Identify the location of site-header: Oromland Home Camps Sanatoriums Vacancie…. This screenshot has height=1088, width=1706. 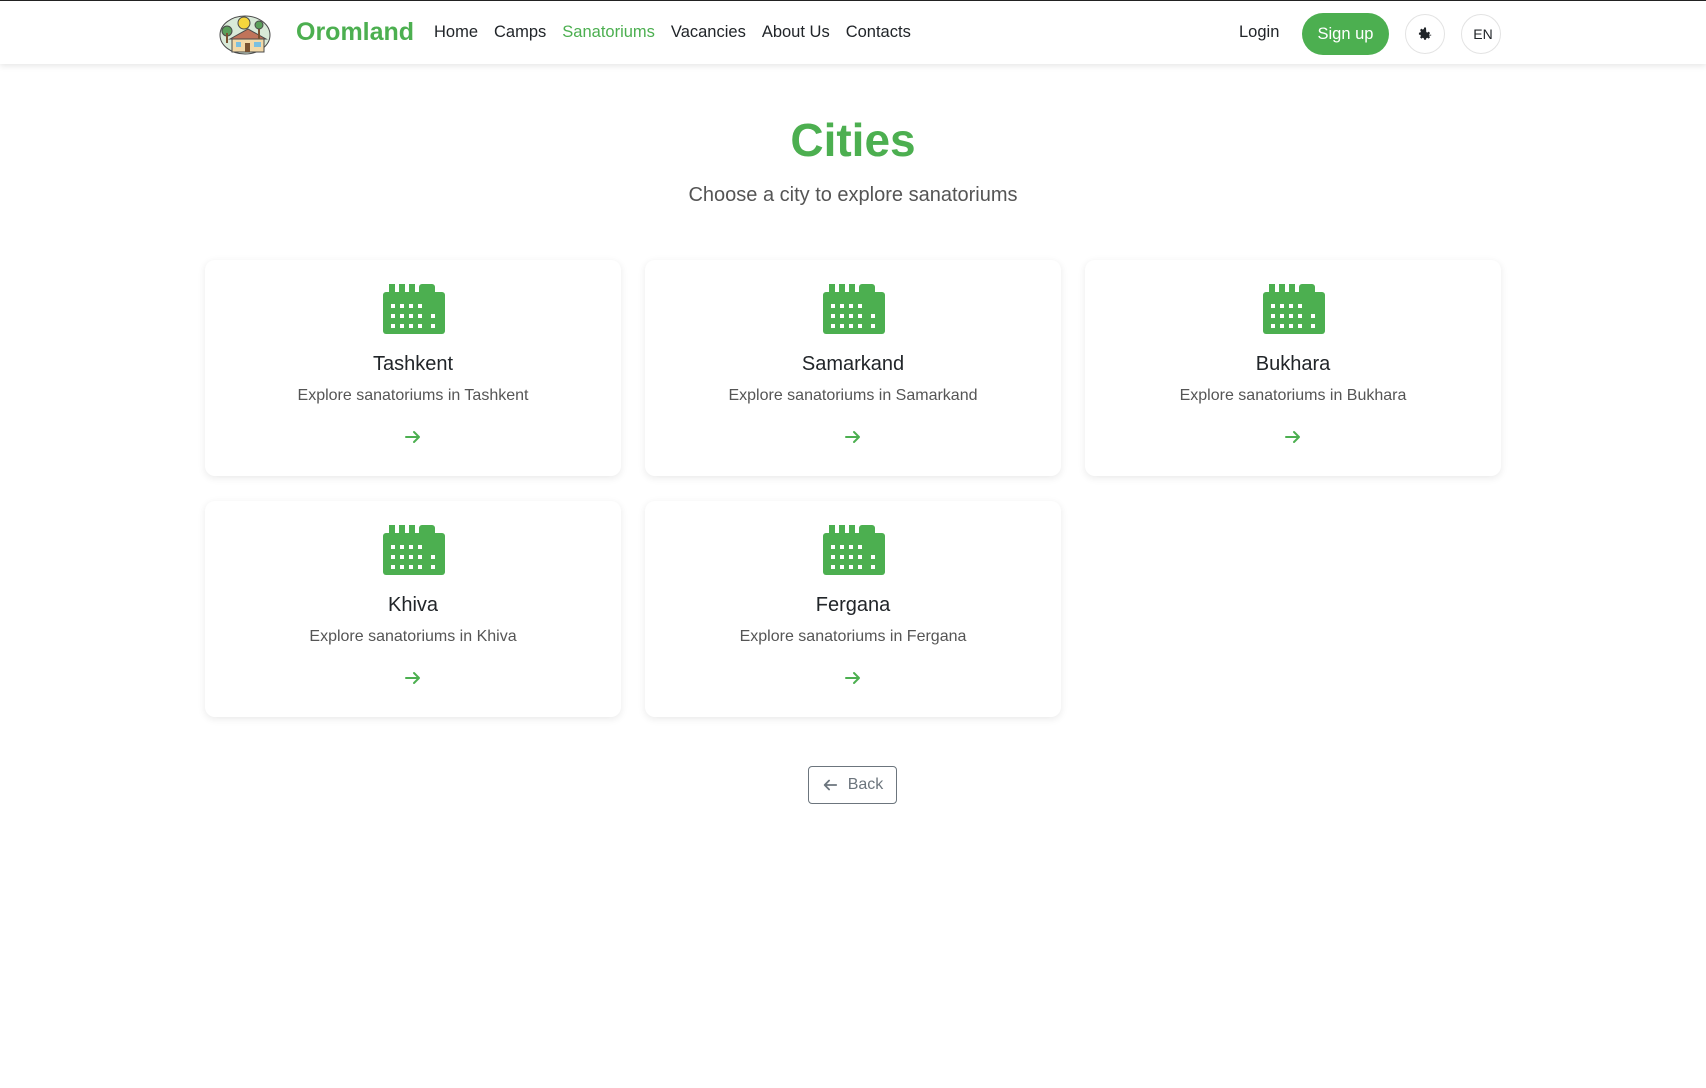
(853, 32).